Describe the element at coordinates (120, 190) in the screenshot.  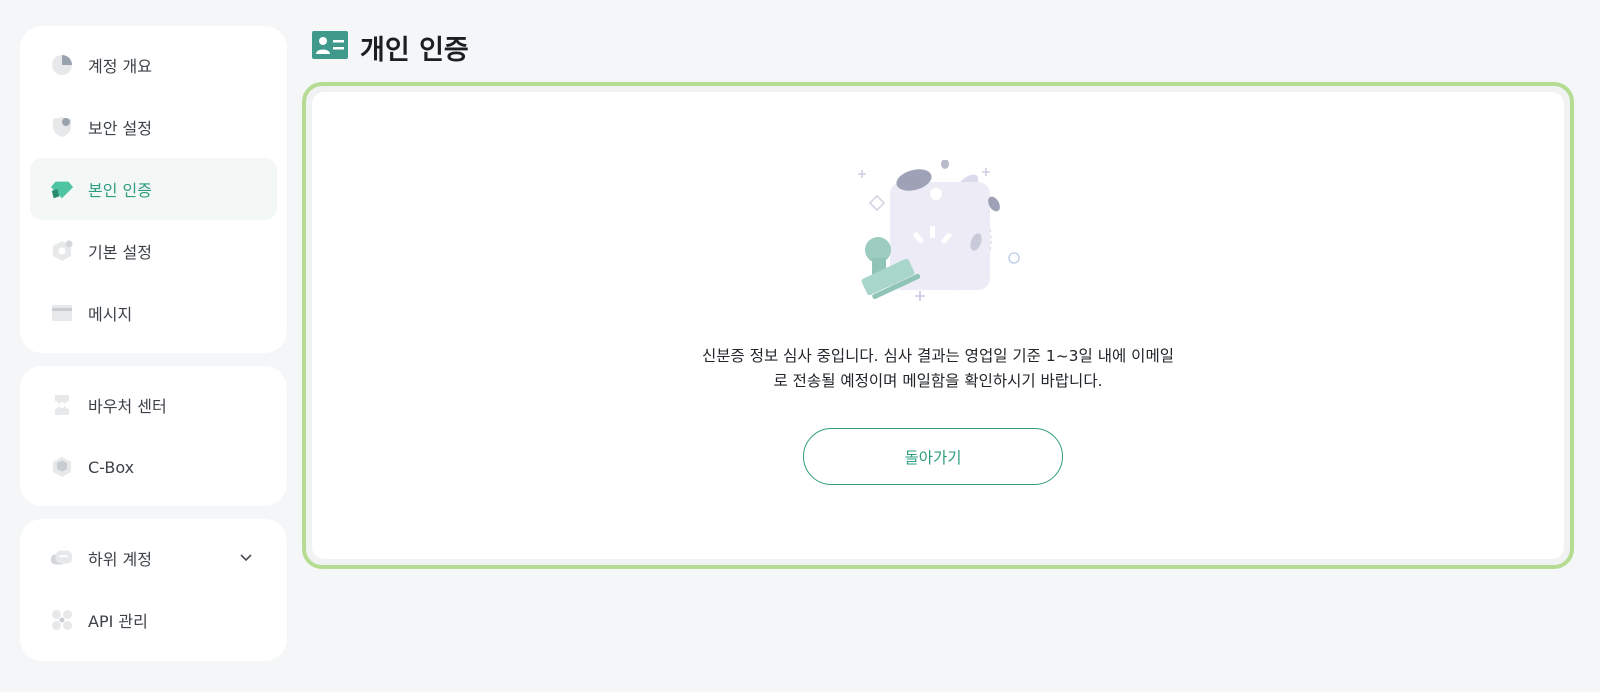
I see `sidebar-item-label: 본인 인증` at that location.